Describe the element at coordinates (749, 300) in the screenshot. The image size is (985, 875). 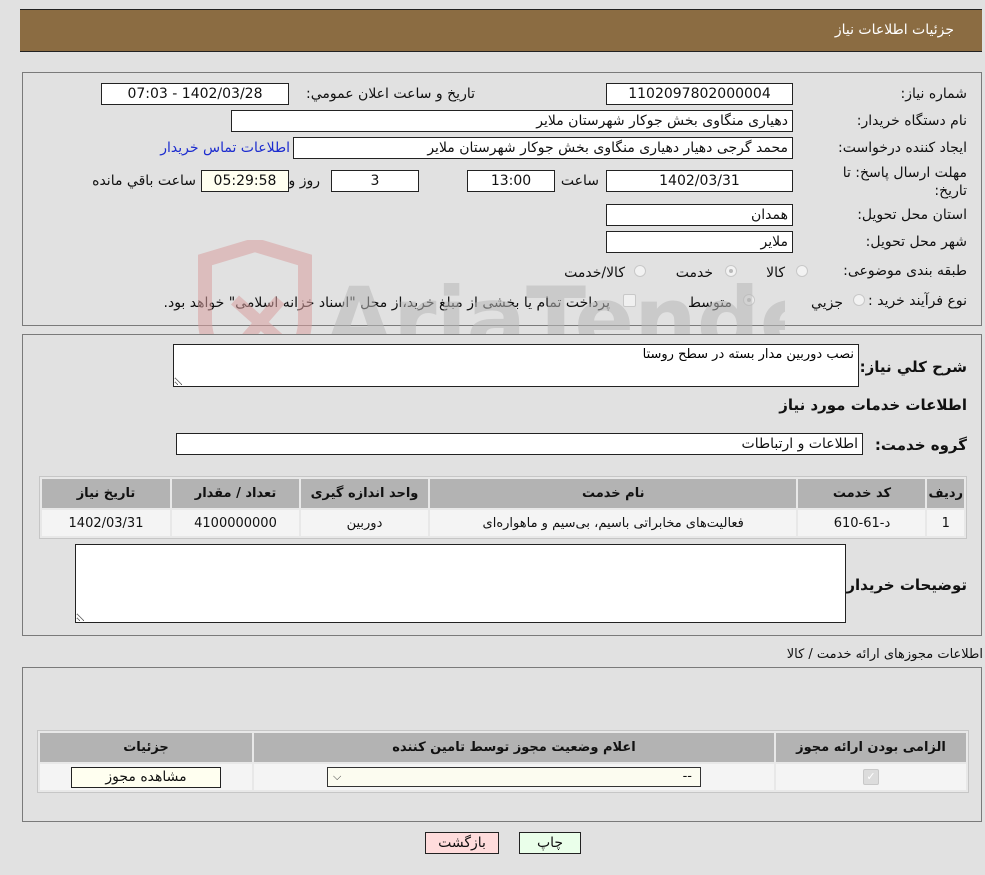
I see `process-radio-medium` at that location.